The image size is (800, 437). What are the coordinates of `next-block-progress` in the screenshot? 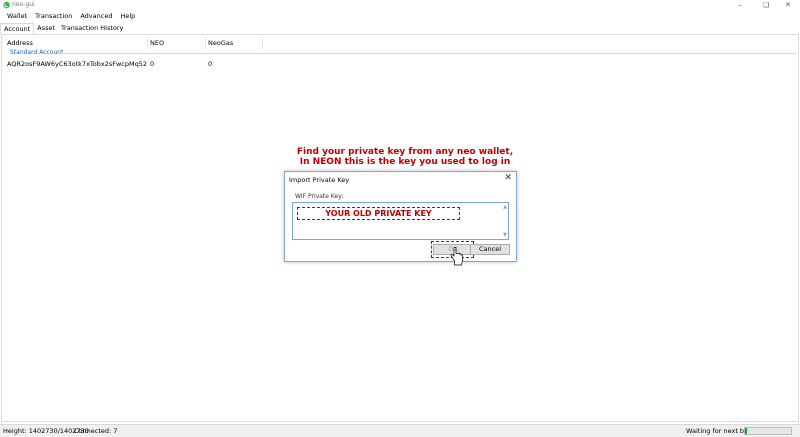 It's located at (768, 431).